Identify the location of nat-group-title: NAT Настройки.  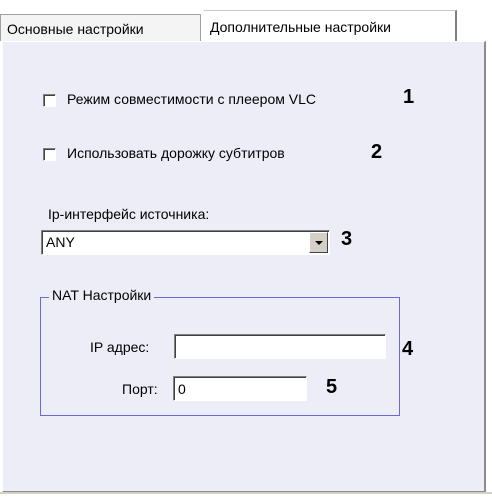
(102, 295).